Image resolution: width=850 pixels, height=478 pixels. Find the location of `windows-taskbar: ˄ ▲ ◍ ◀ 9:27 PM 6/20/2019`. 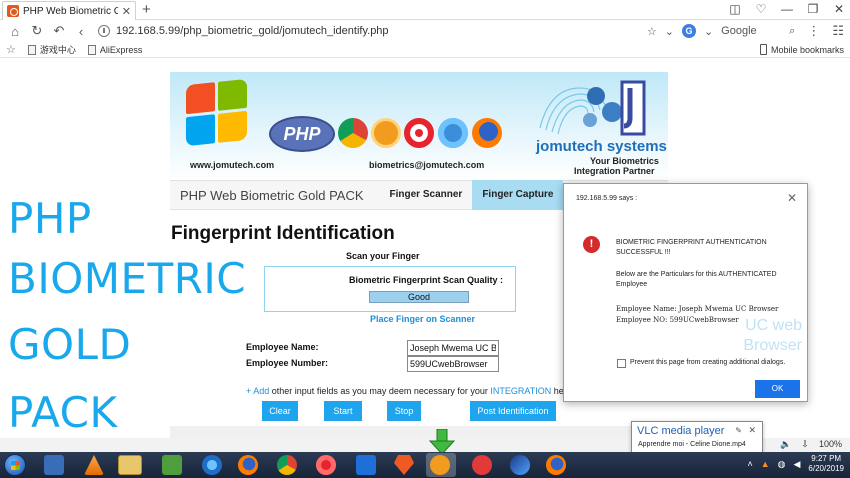

windows-taskbar: ˄ ▲ ◍ ◀ 9:27 PM 6/20/2019 is located at coordinates (425, 465).